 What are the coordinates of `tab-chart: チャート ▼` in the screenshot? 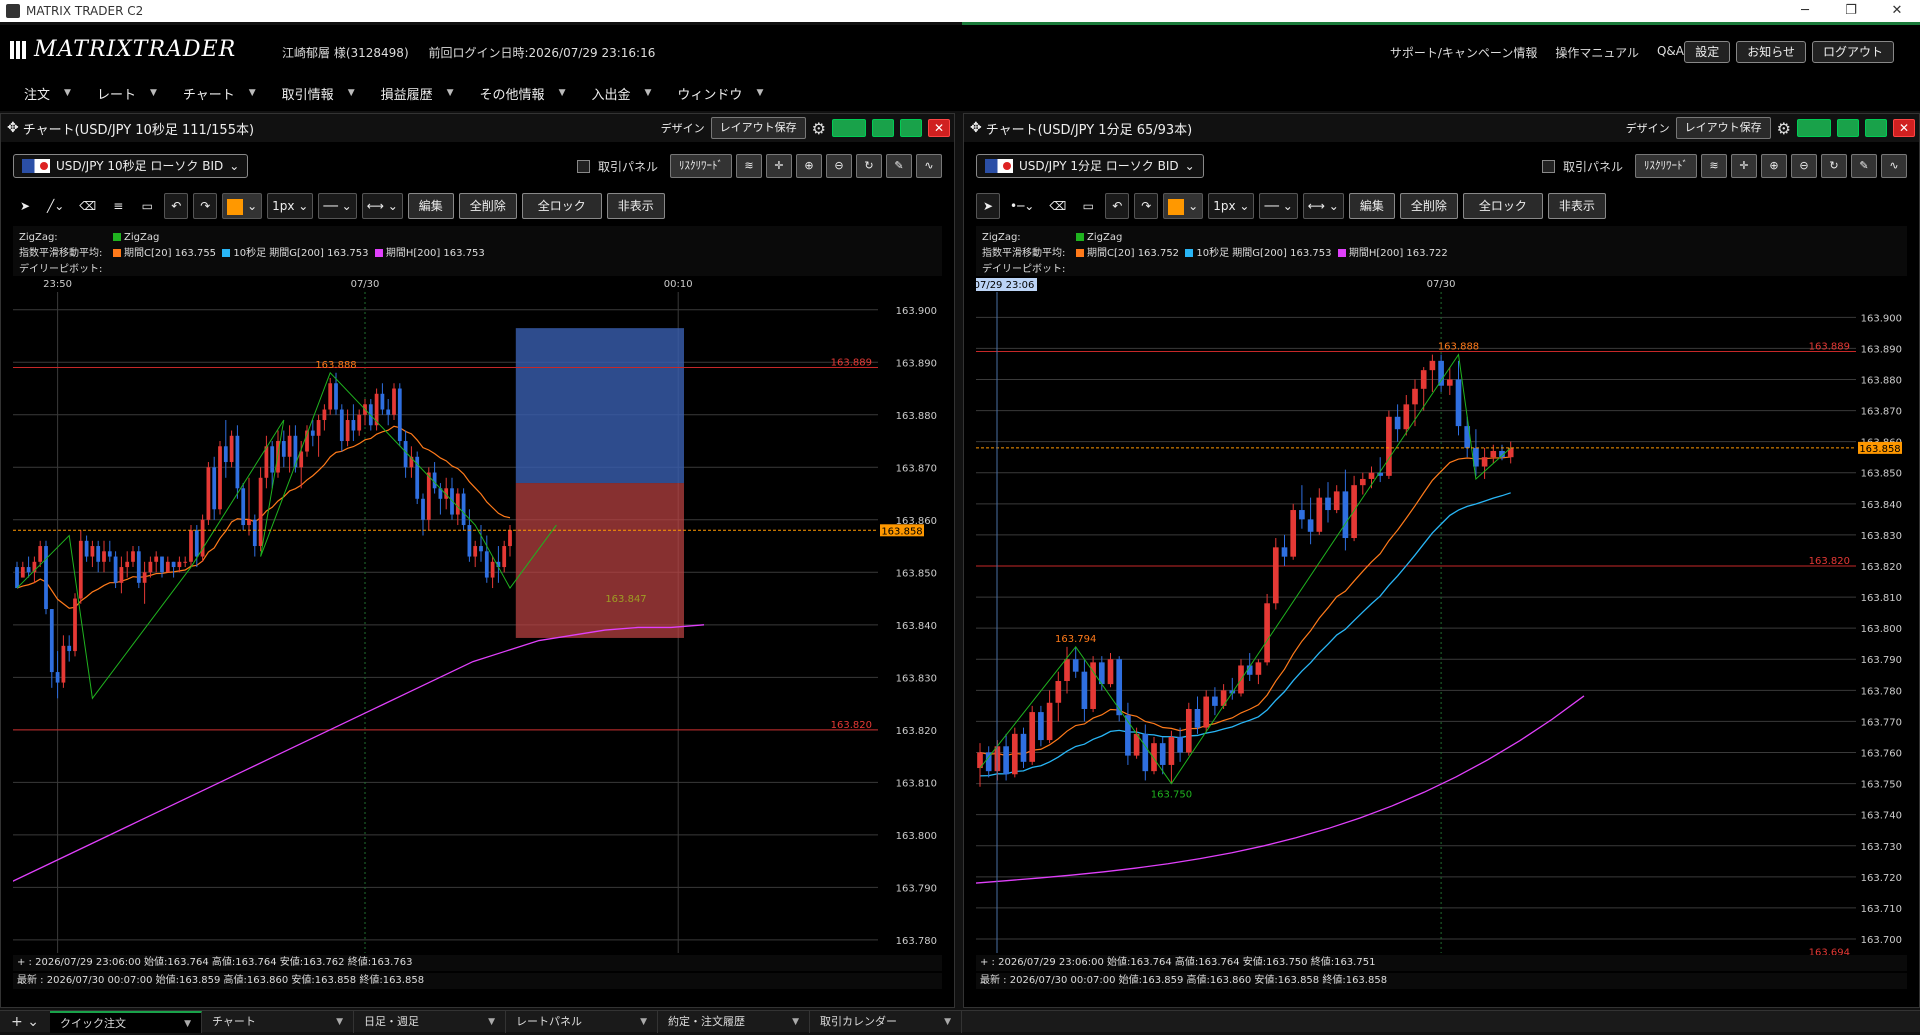 It's located at (278, 1021).